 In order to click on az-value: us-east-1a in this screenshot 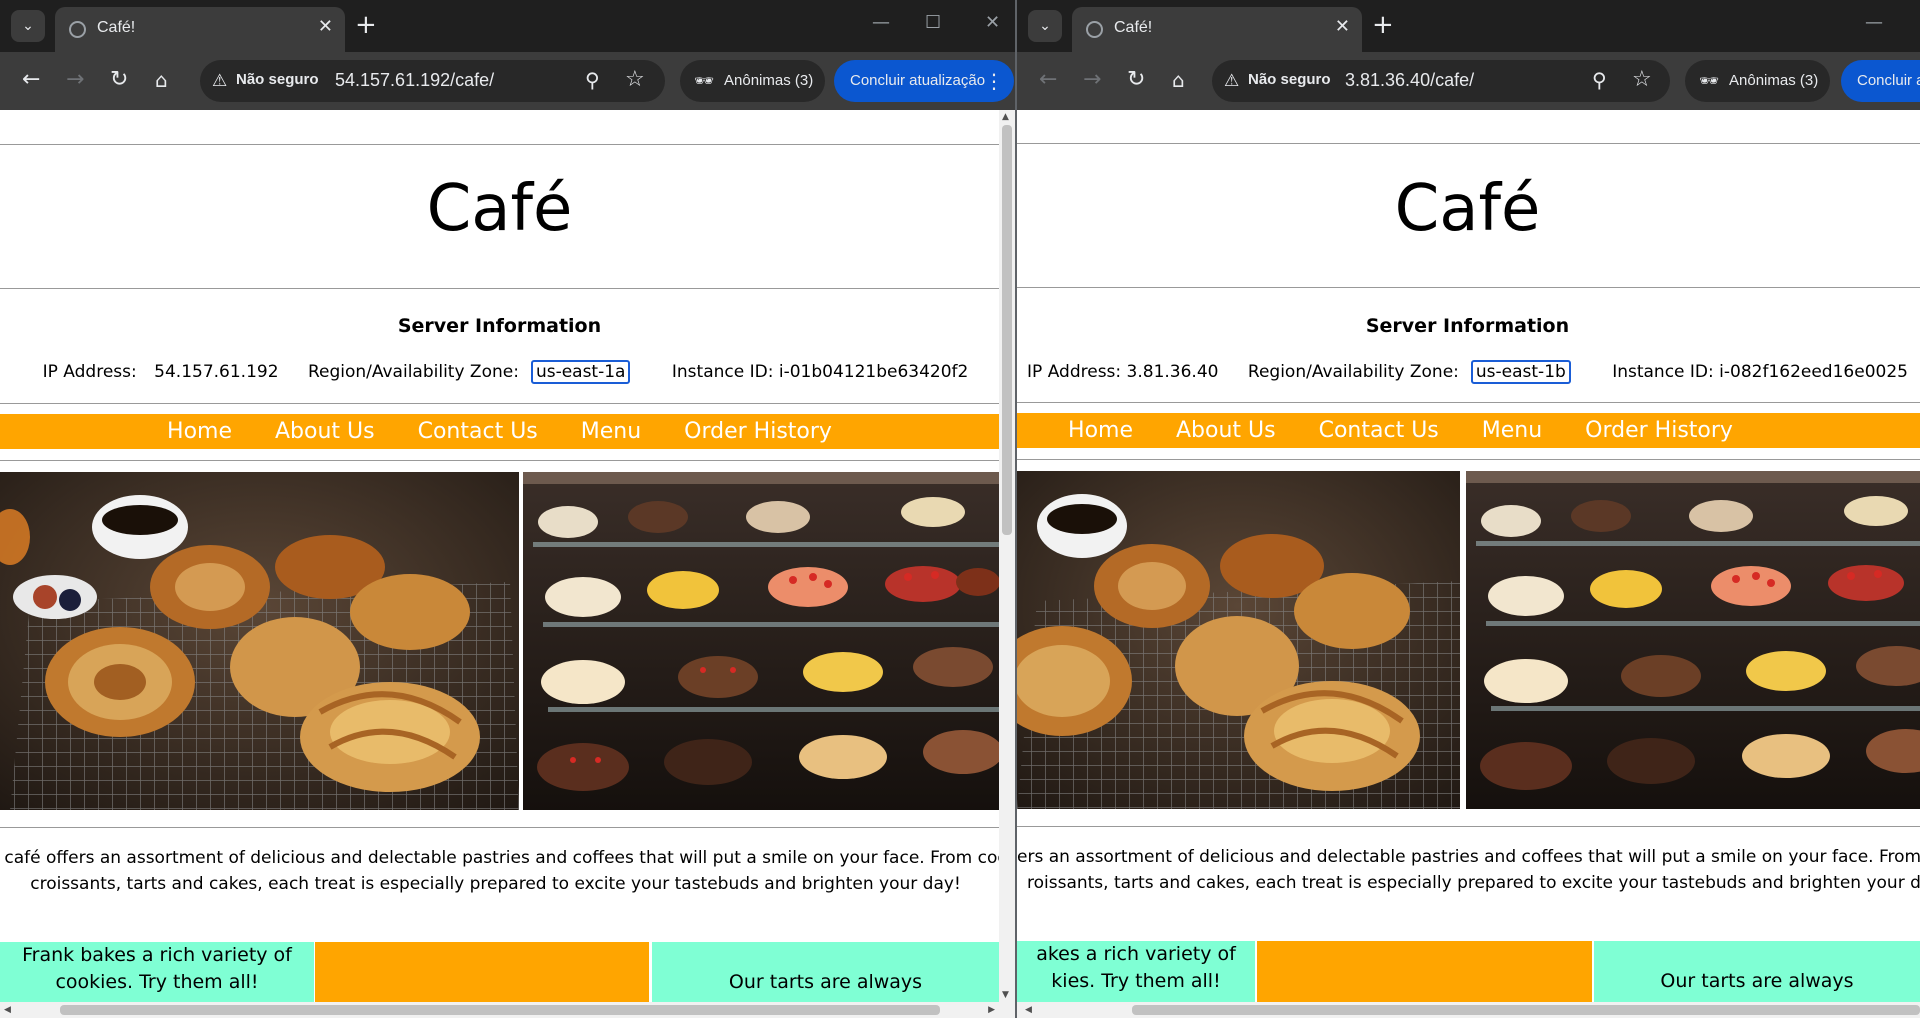, I will do `click(580, 372)`.